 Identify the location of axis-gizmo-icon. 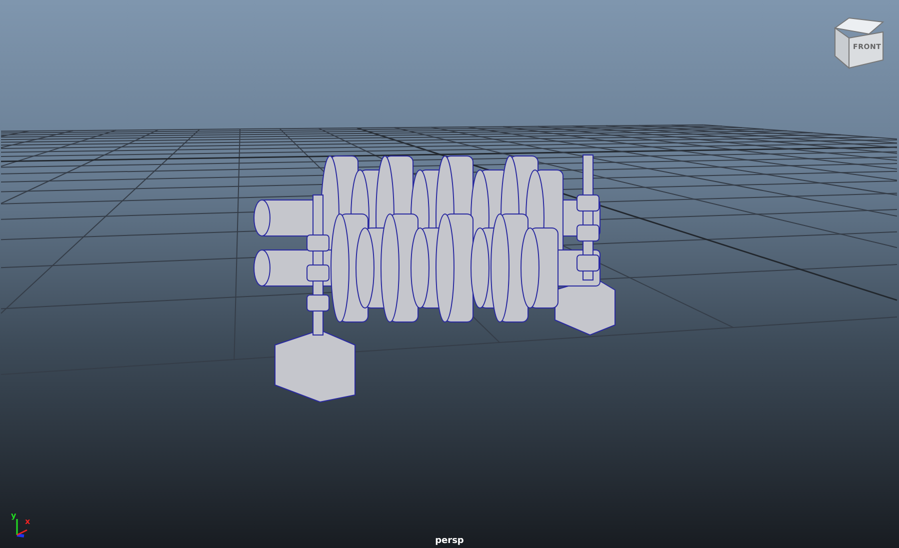
(22, 528).